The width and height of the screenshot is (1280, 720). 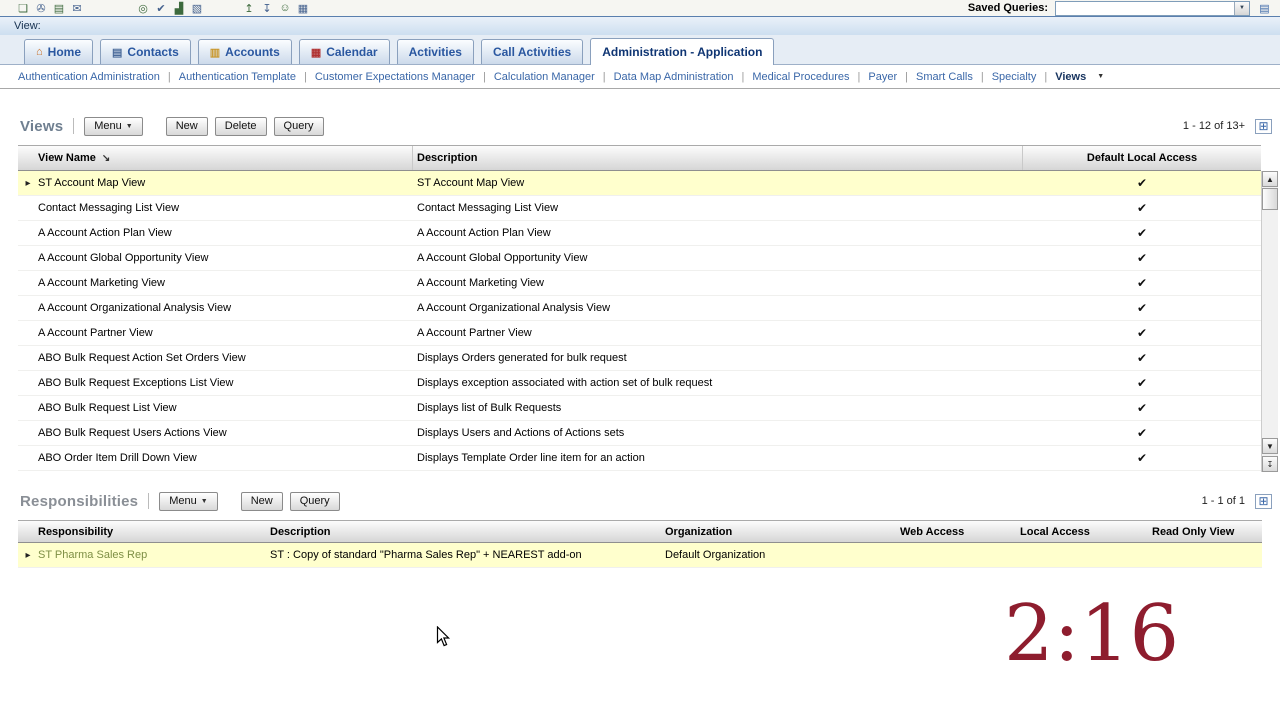 I want to click on saved-queries-label: Saved Queries:, so click(x=1007, y=8).